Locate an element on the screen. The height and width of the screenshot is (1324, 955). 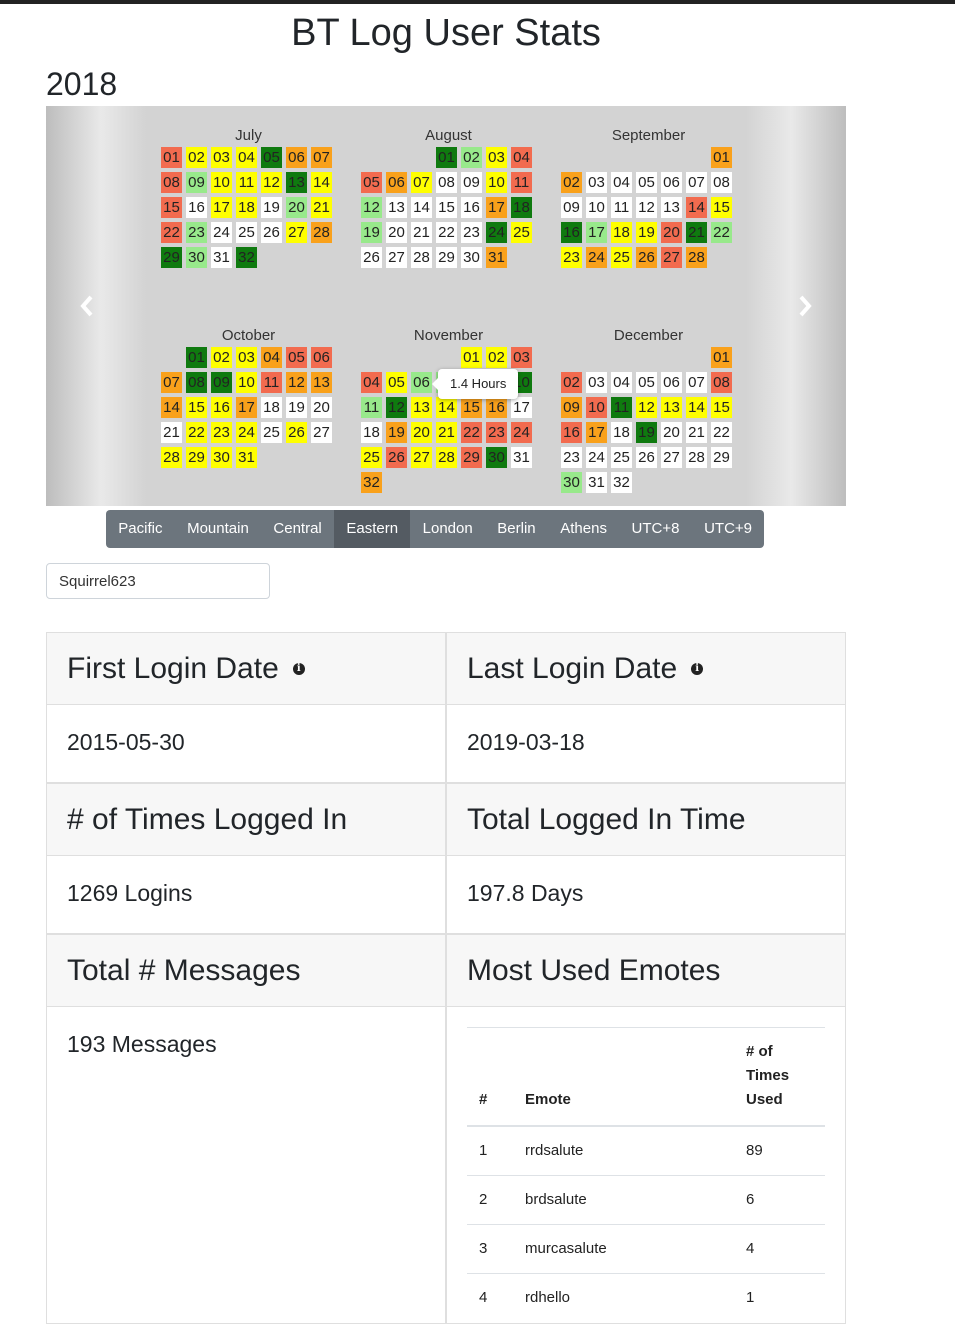
tab-mountain: Mountain is located at coordinates (218, 529).